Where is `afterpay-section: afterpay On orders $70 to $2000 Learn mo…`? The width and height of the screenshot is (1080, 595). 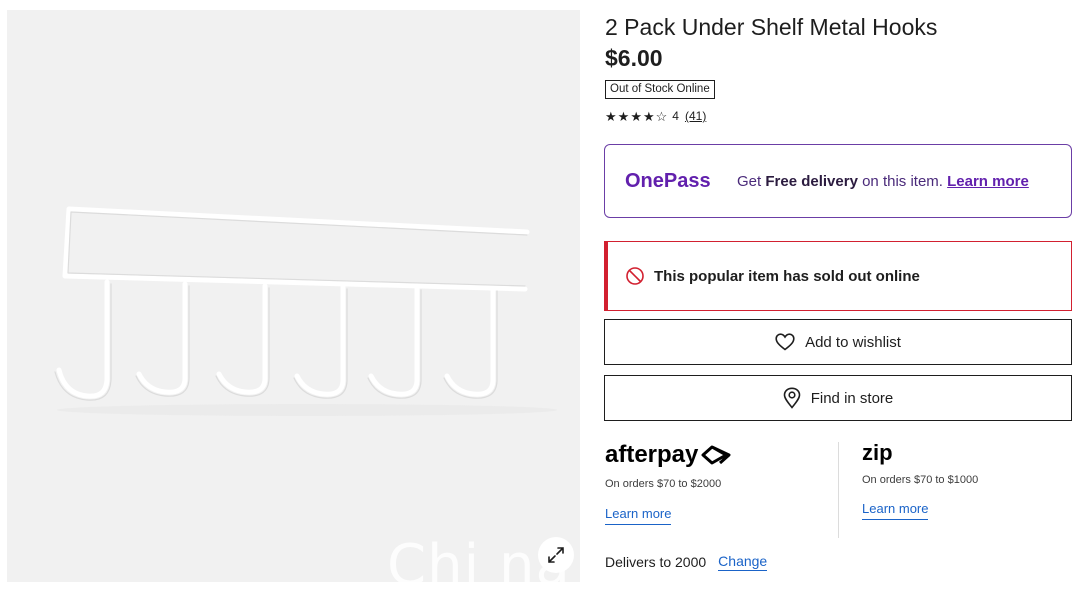
afterpay-section: afterpay On orders $70 to $2000 Learn mo… is located at coordinates (668, 482).